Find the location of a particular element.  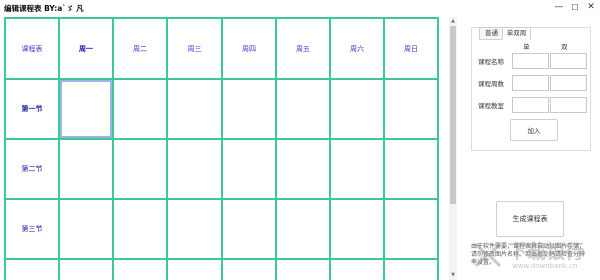

window-title: 编辑课程表 BY:a`ゞ 凡 is located at coordinates (44, 8).